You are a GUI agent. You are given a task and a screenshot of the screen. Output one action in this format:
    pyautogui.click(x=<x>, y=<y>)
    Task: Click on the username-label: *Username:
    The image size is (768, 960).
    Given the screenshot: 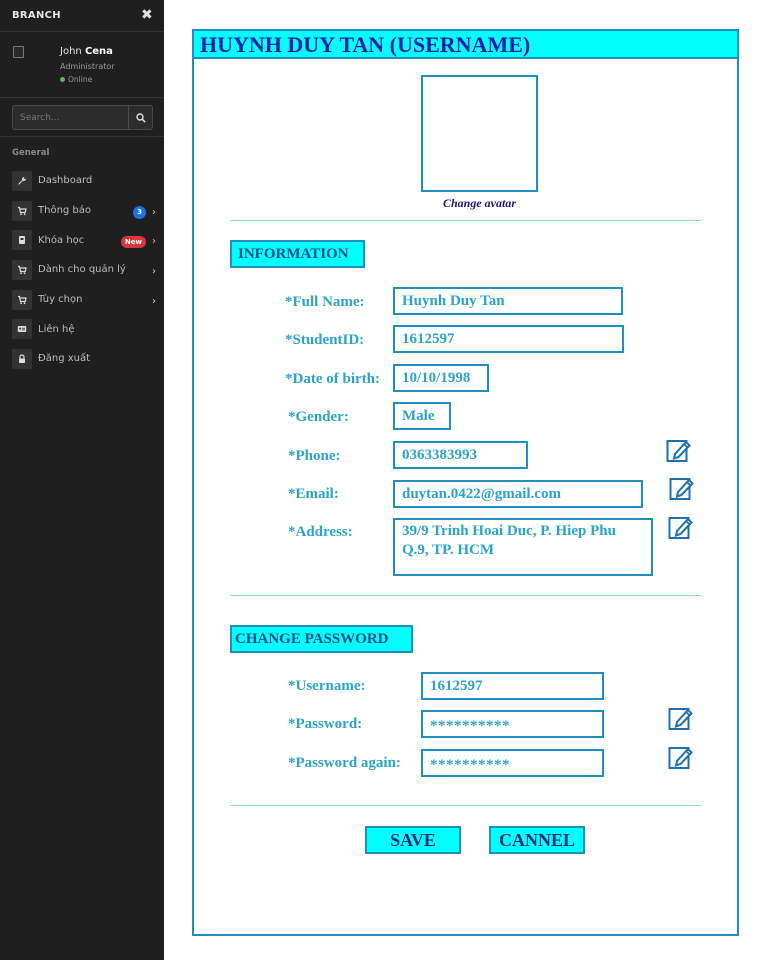 What is the action you would take?
    pyautogui.click(x=327, y=686)
    